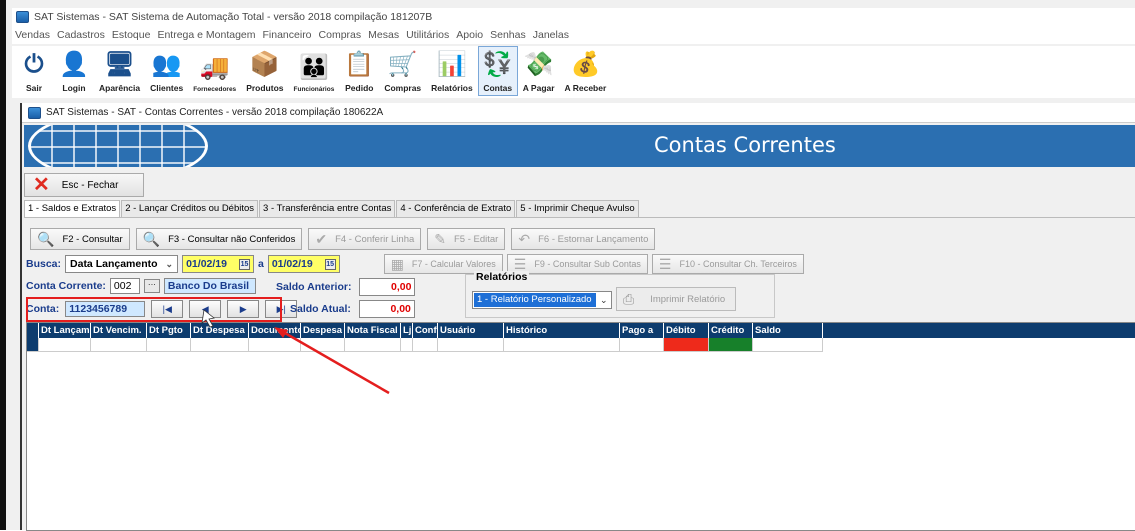 The width and height of the screenshot is (1135, 531). Describe the element at coordinates (287, 35) in the screenshot. I see `menu-financeiro: Financeiro` at that location.